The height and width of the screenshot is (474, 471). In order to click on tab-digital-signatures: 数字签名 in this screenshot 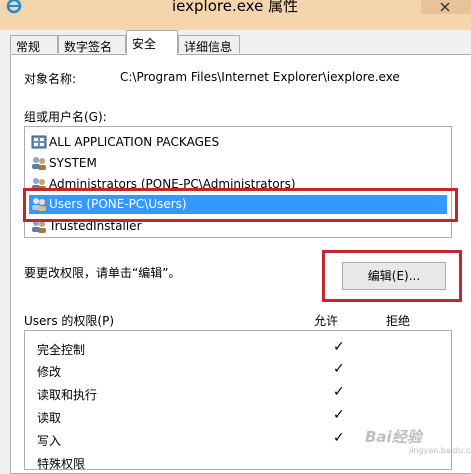, I will do `click(92, 44)`.